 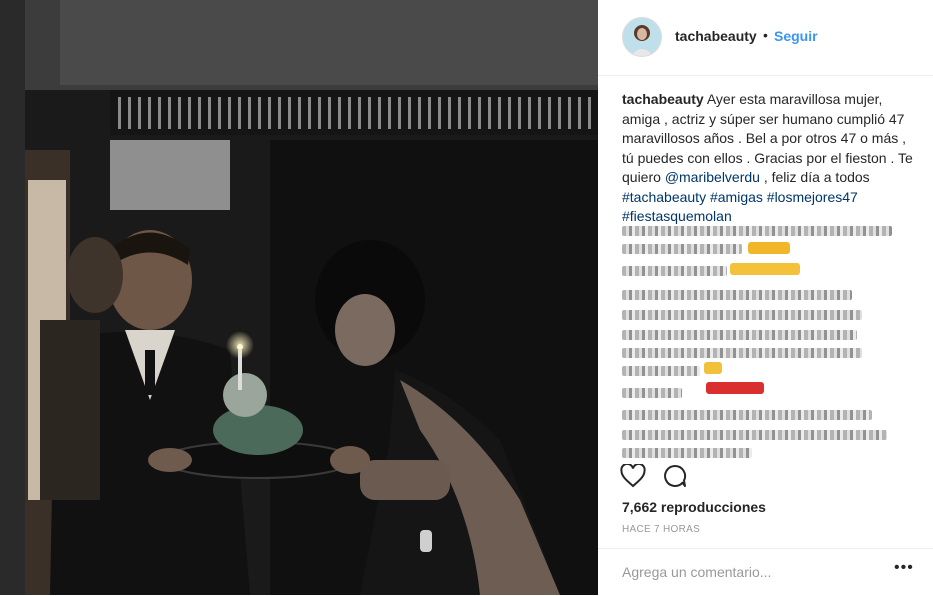 I want to click on view-count: 7,662 reproducciones, so click(x=694, y=507).